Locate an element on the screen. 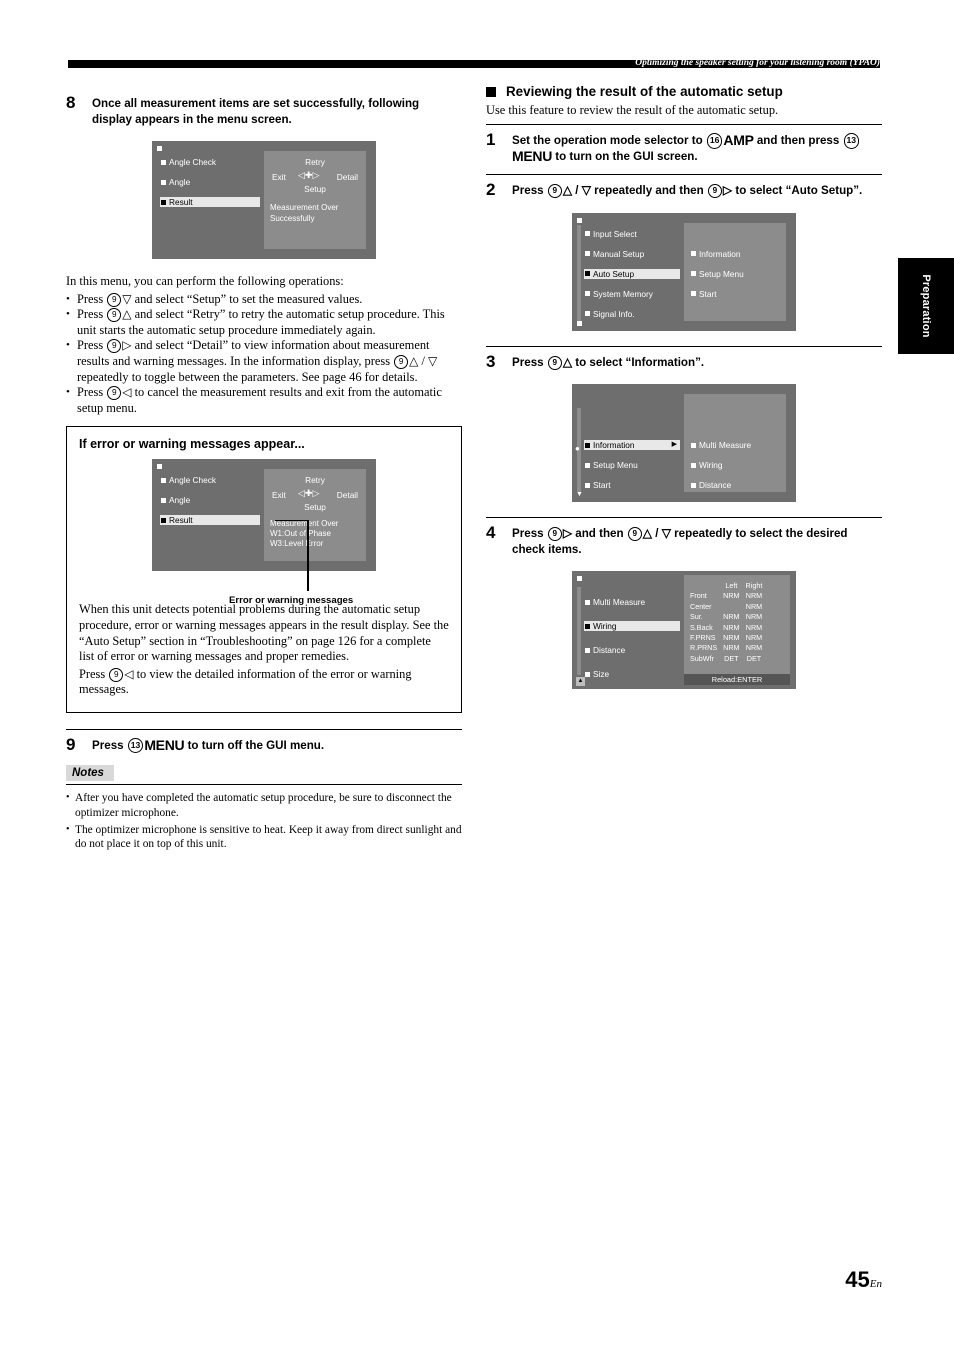 This screenshot has width=954, height=1351. menu-item-wiring: Wiring is located at coordinates (632, 626).